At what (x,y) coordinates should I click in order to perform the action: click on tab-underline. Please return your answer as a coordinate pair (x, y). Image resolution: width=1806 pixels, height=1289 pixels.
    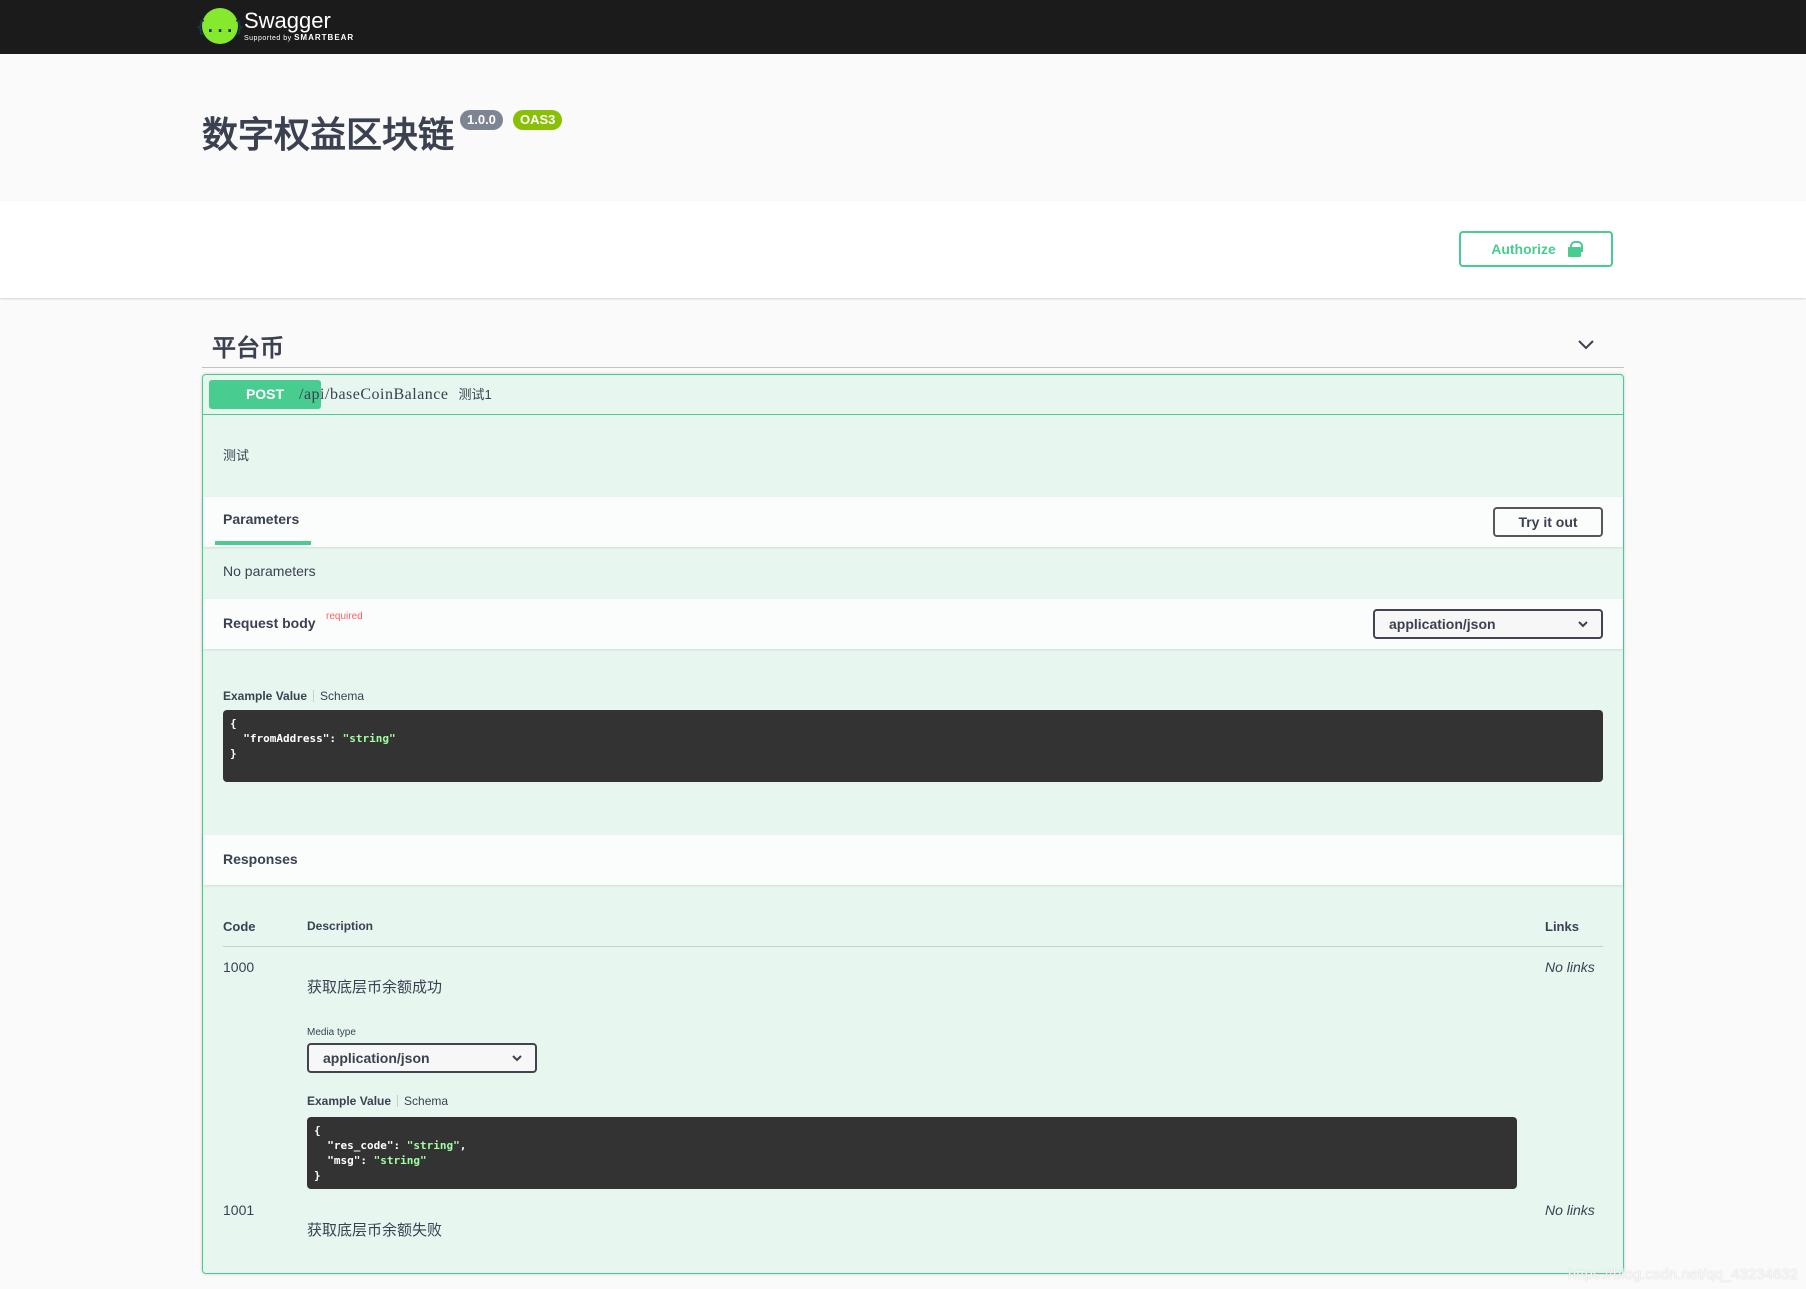
    Looking at the image, I should click on (263, 543).